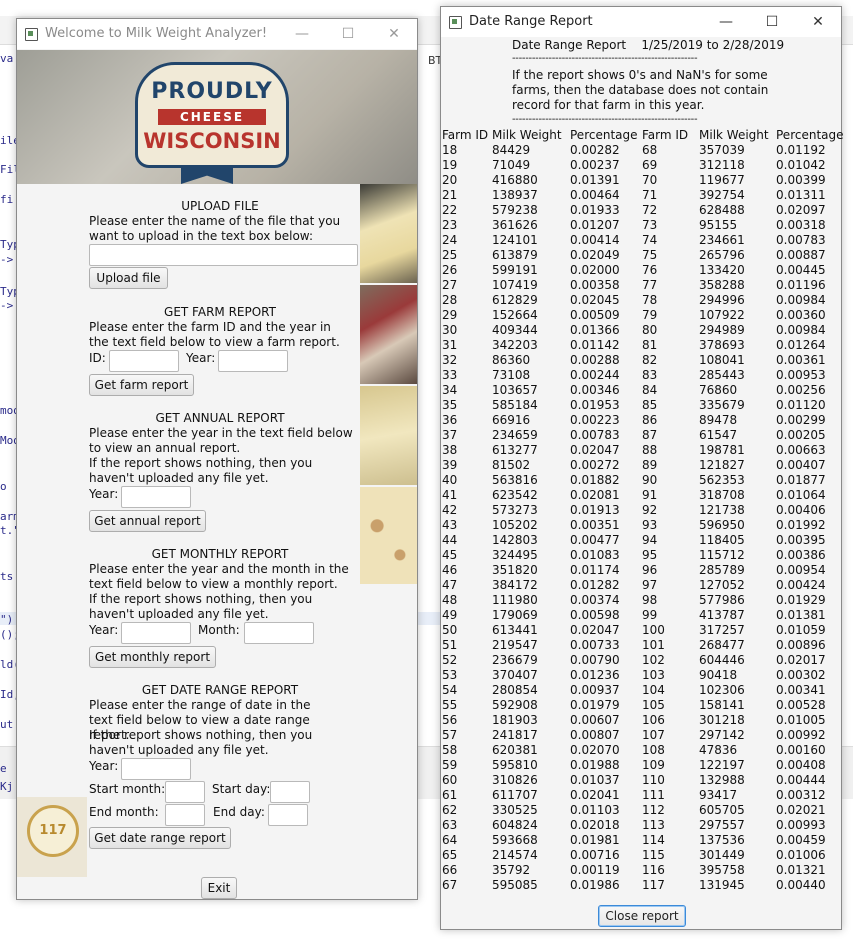  Describe the element at coordinates (128, 278) in the screenshot. I see `upload-file-button: Upload file` at that location.